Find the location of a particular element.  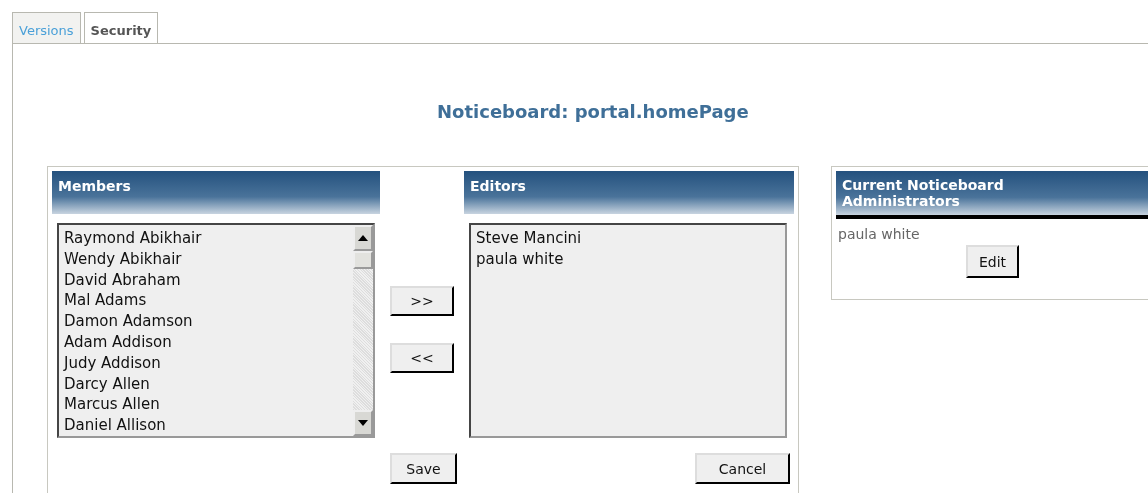

list-item: paula white is located at coordinates (628, 259).